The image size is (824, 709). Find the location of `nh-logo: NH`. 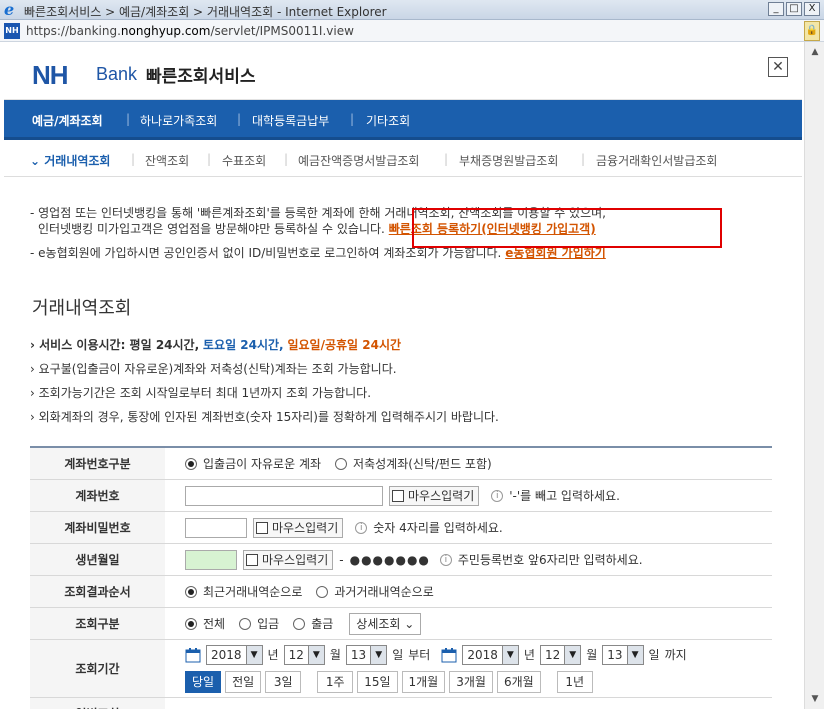

nh-logo: NH is located at coordinates (50, 75).